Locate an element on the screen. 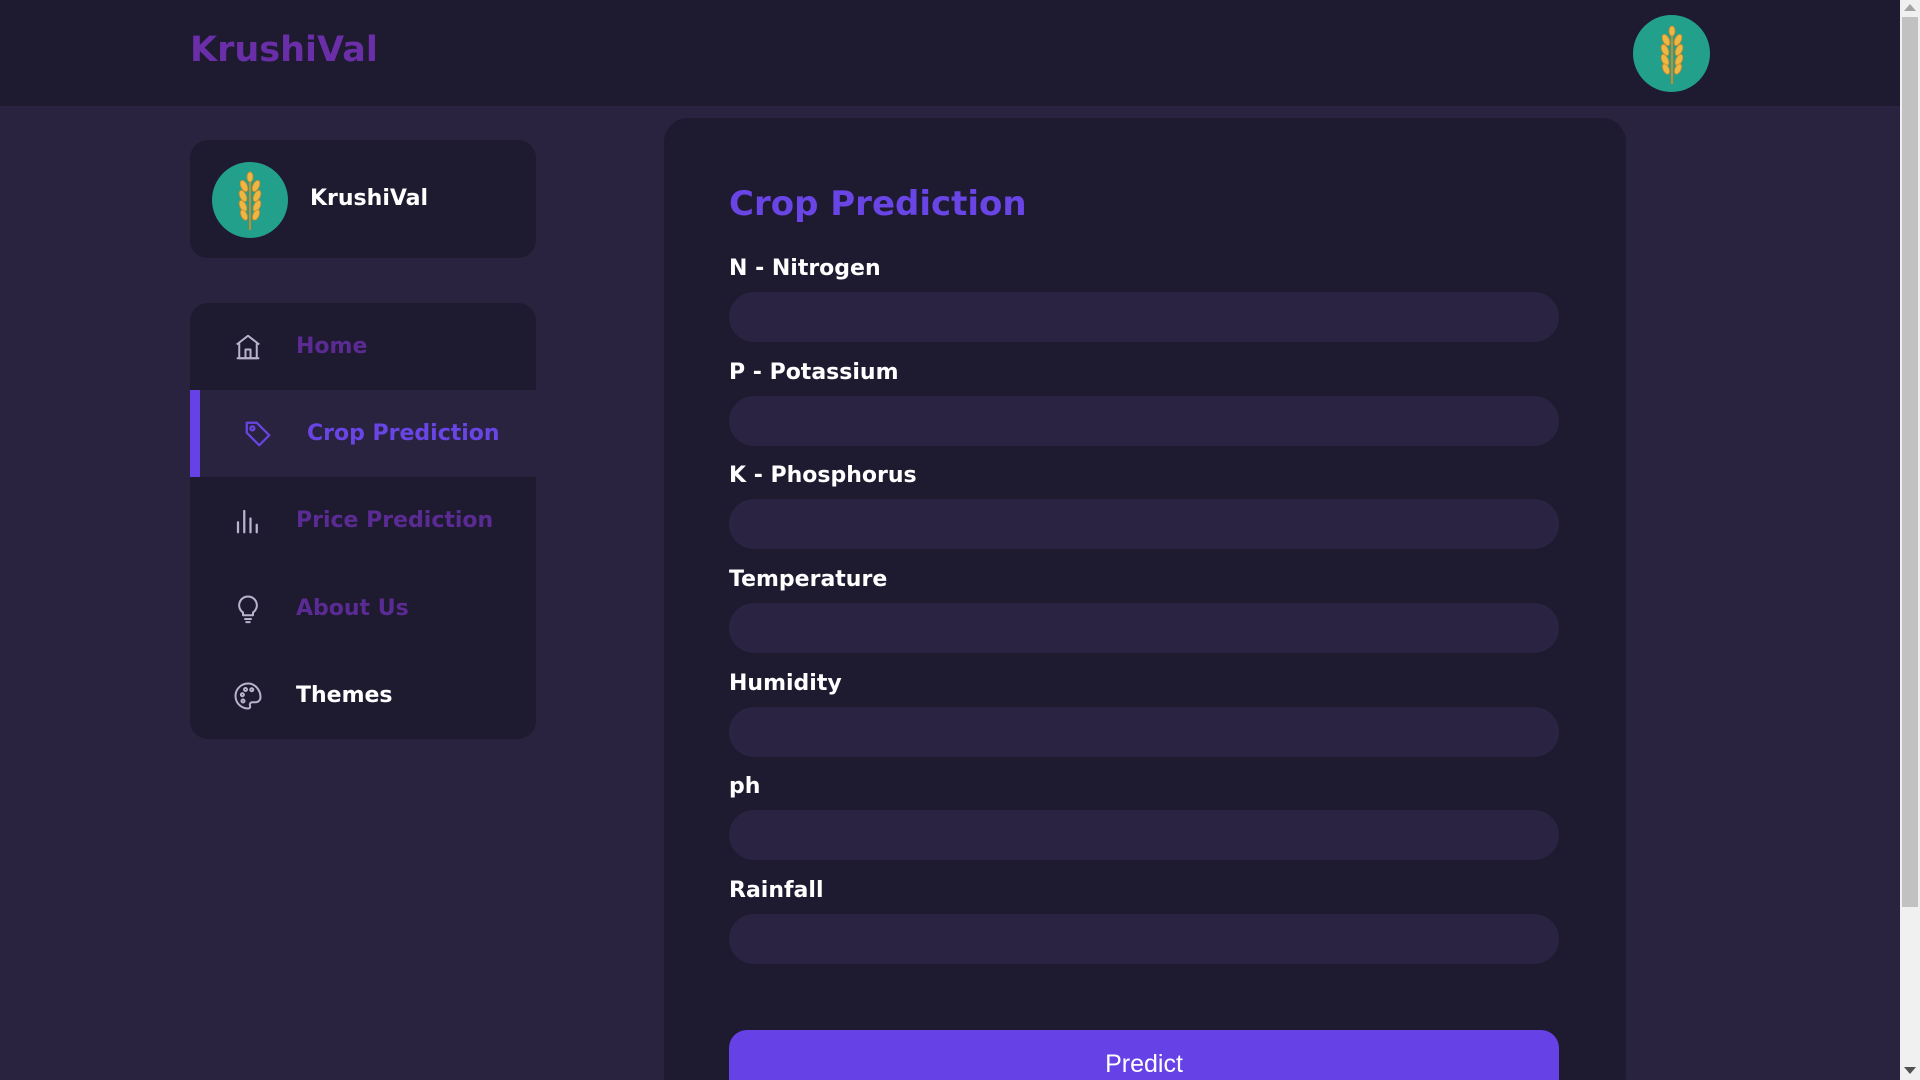 Image resolution: width=1920 pixels, height=1080 pixels. lightbulb-icon is located at coordinates (248, 609).